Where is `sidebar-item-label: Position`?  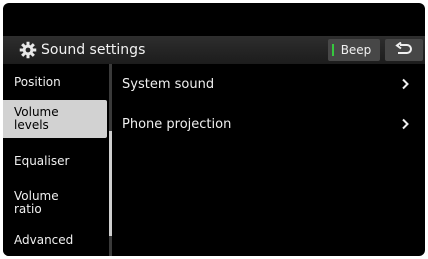
sidebar-item-label: Position is located at coordinates (37, 81).